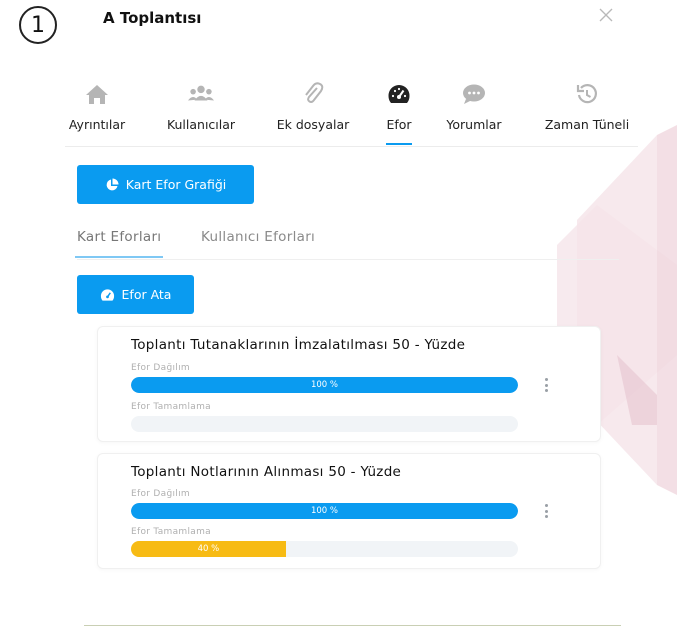  What do you see at coordinates (587, 113) in the screenshot?
I see `tab-timeline: Zaman Tüneli` at bounding box center [587, 113].